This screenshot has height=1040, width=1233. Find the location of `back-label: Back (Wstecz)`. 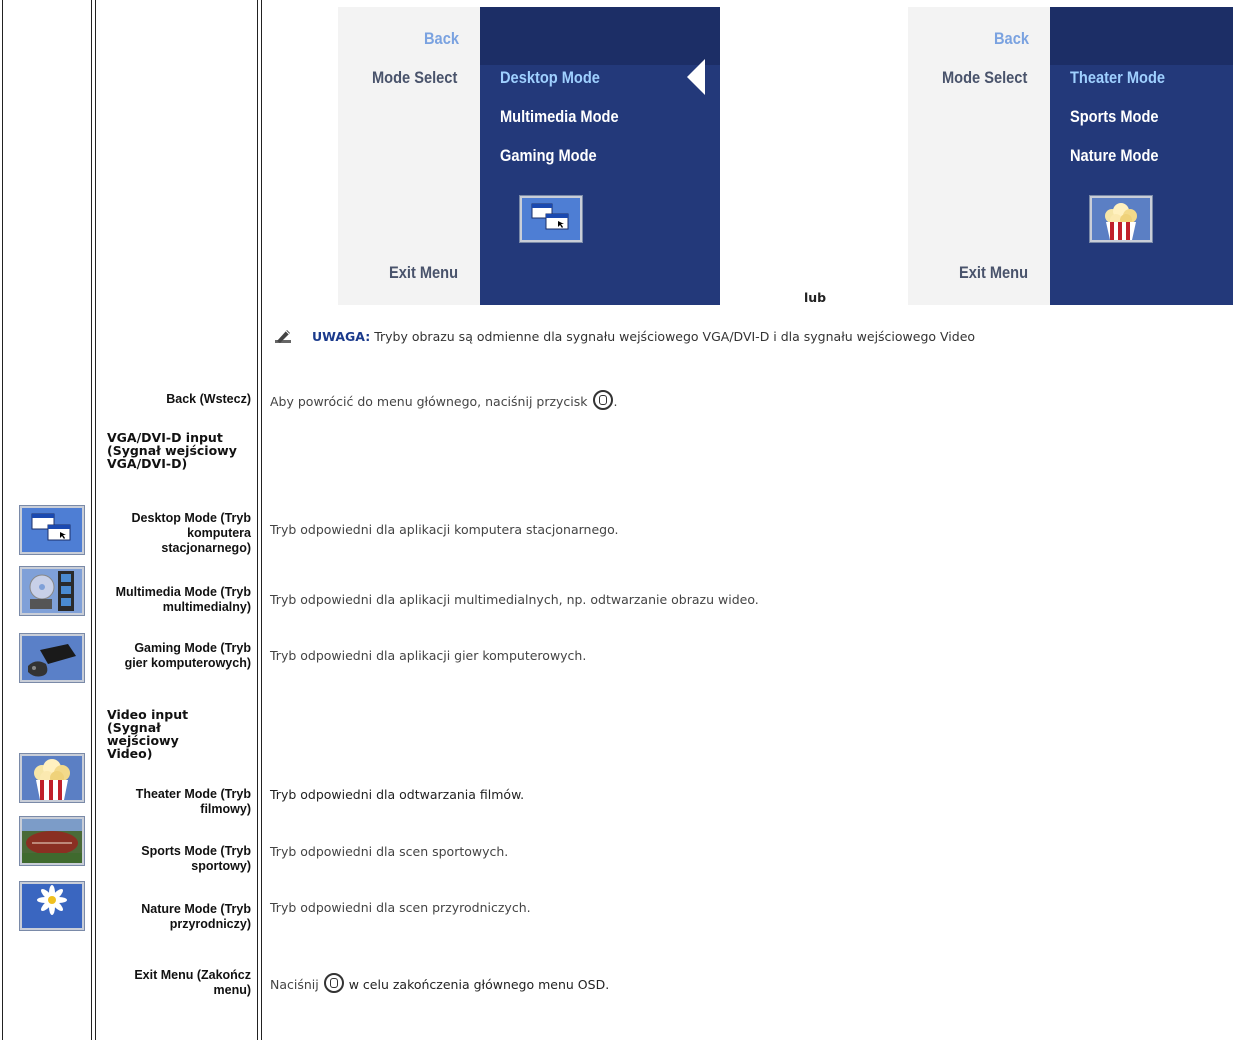

back-label: Back (Wstecz) is located at coordinates (208, 399).